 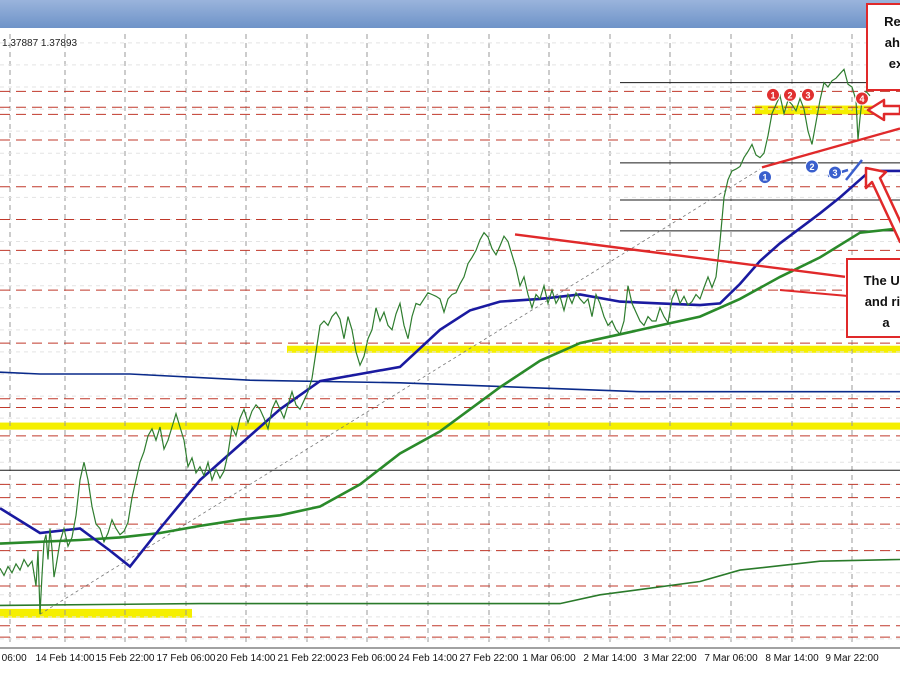 I want to click on annotation-mid-line-3: a, so click(x=886, y=322).